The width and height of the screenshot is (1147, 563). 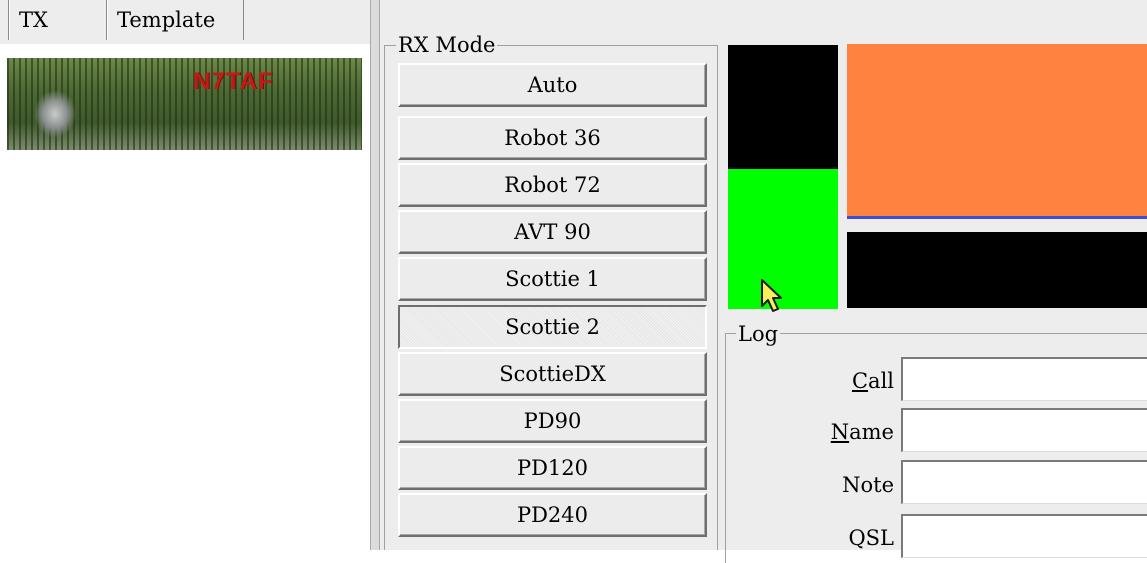 I want to click on arrow-pointer-icon, so click(x=771, y=295).